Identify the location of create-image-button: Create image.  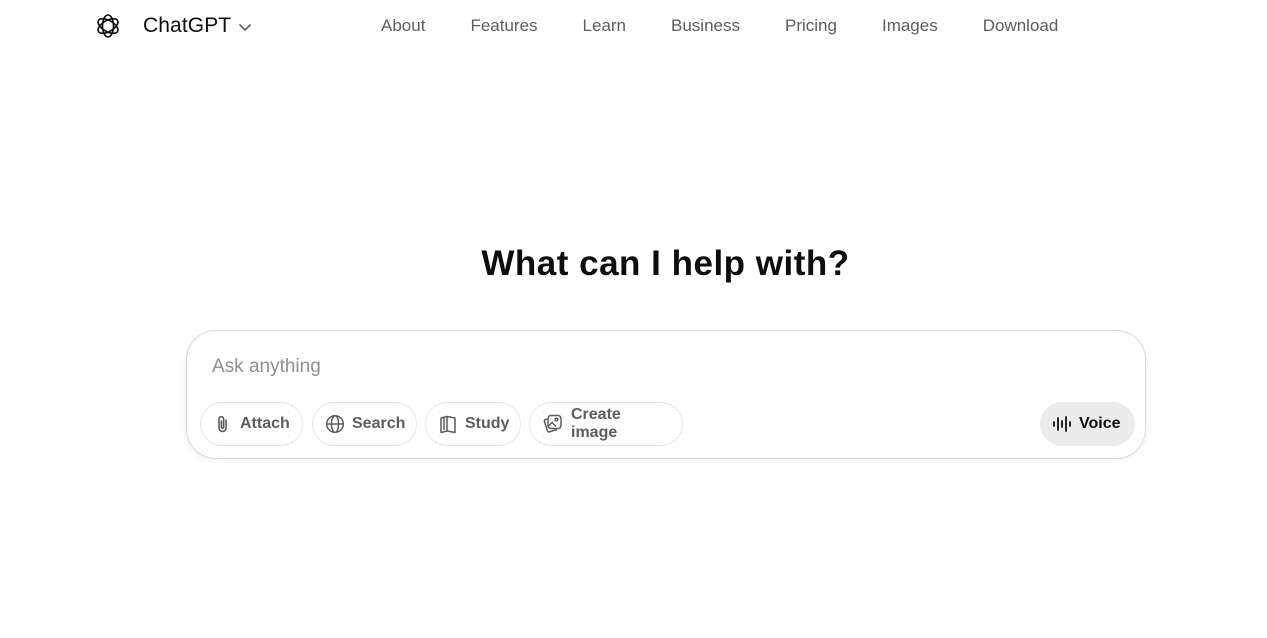
(606, 424).